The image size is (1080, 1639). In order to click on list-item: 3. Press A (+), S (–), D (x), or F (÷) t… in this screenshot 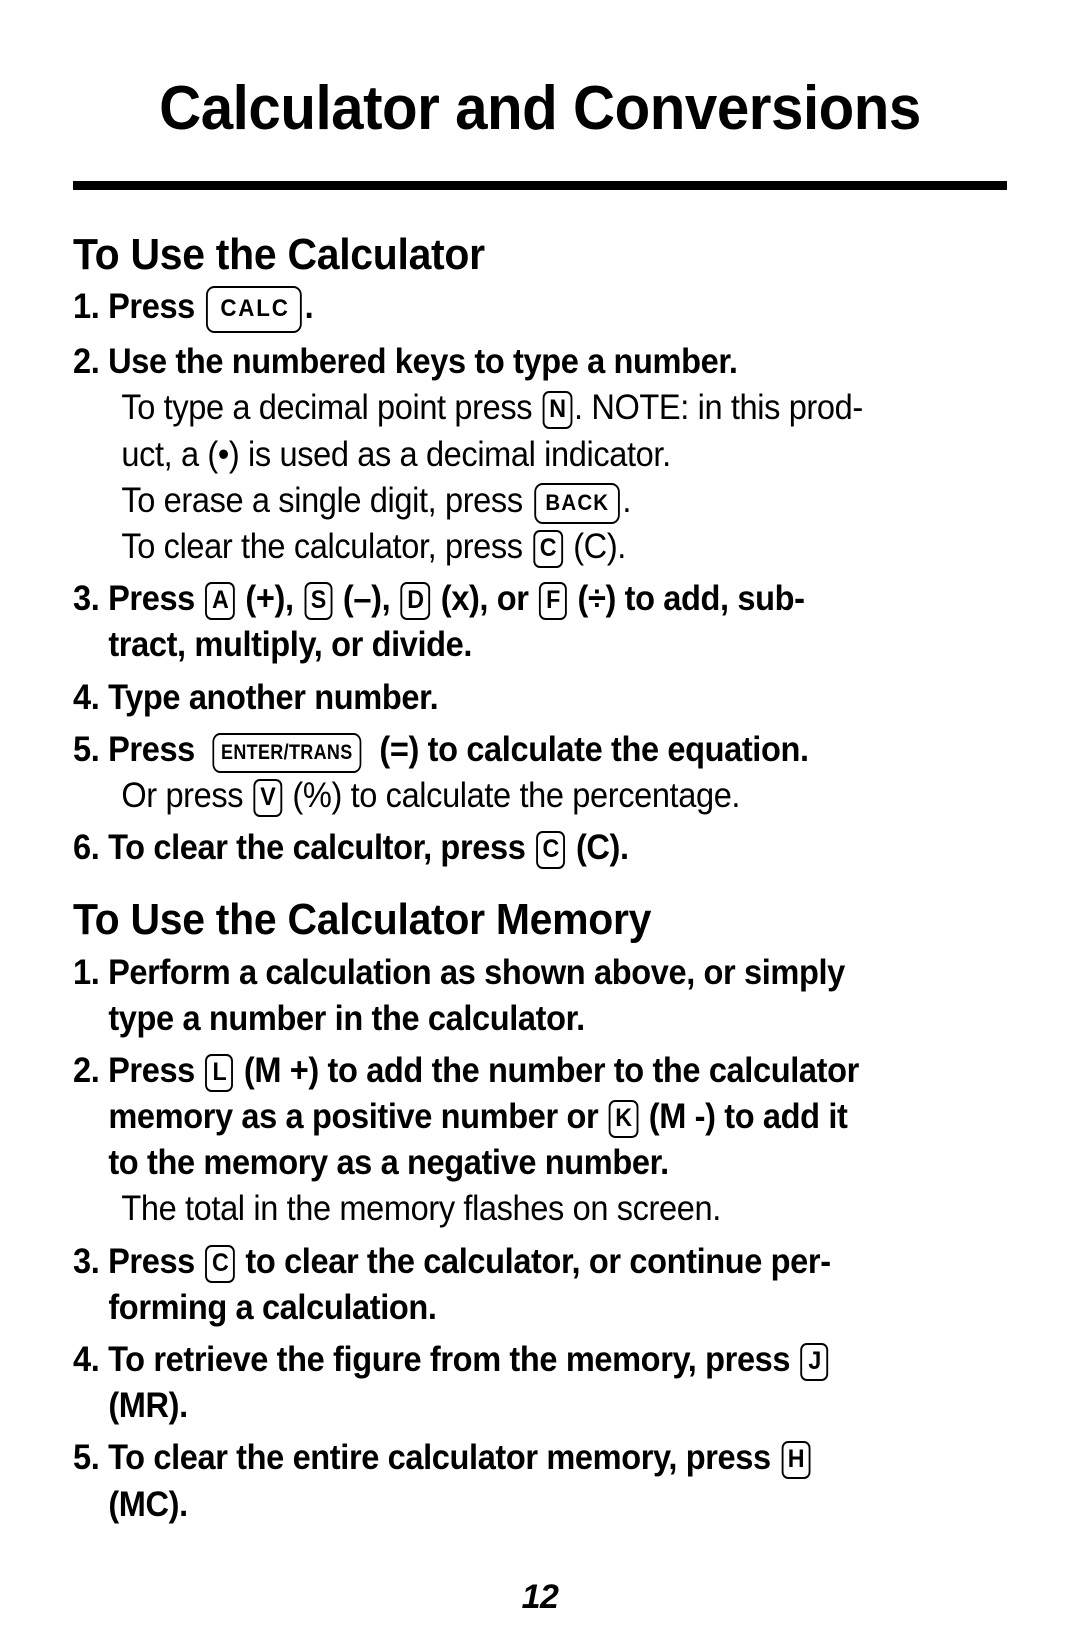, I will do `click(540, 622)`.